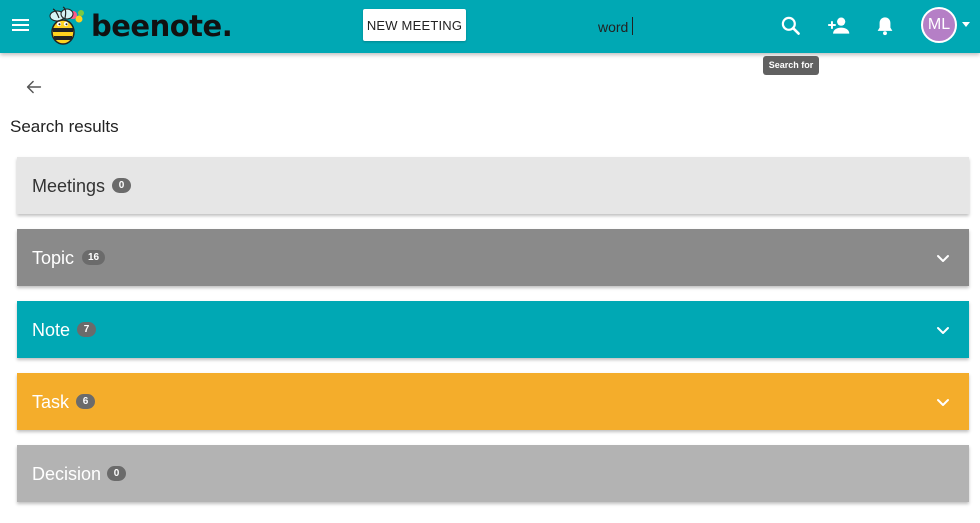  I want to click on search-input, so click(673, 27).